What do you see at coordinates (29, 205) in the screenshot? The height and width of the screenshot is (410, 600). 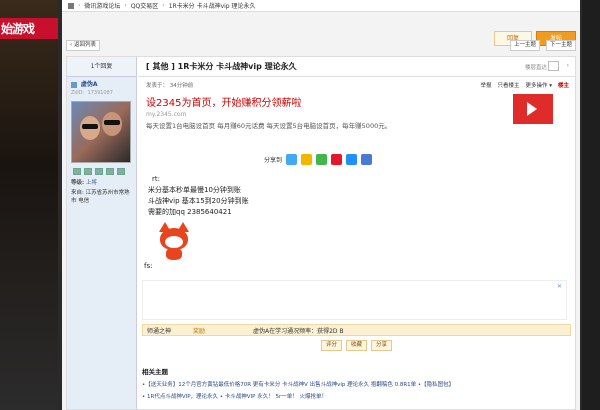 I see `left-ad-banner: 始游戏` at bounding box center [29, 205].